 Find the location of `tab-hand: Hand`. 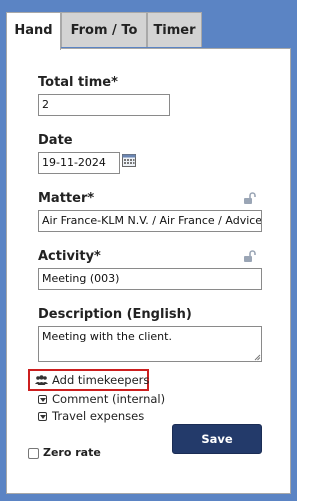

tab-hand: Hand is located at coordinates (33, 31).